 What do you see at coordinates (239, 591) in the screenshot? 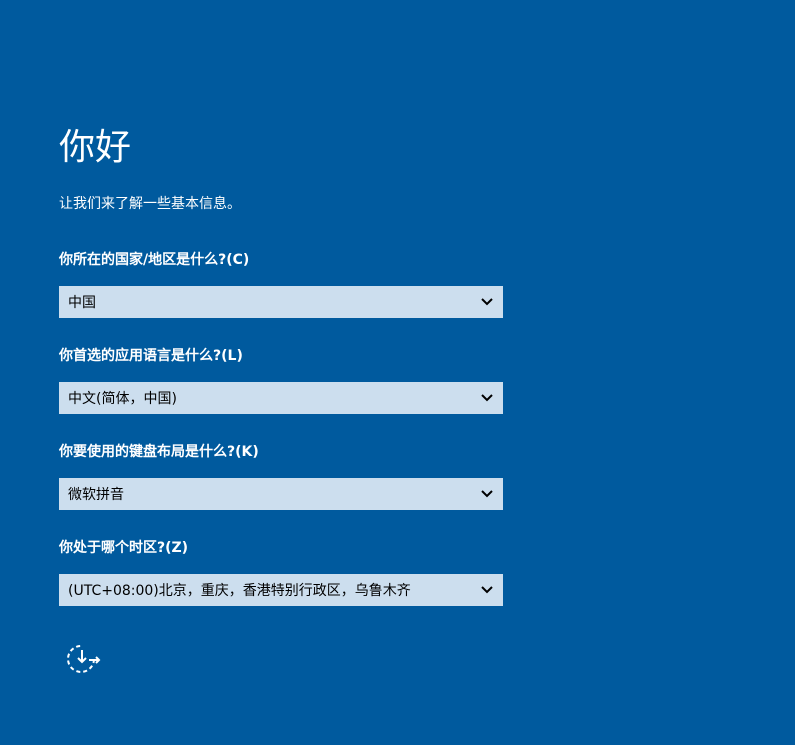
I see `timezone-select-value: (UTC+08:00)北京，重庆，香港特别行政区，乌鲁木齐` at bounding box center [239, 591].